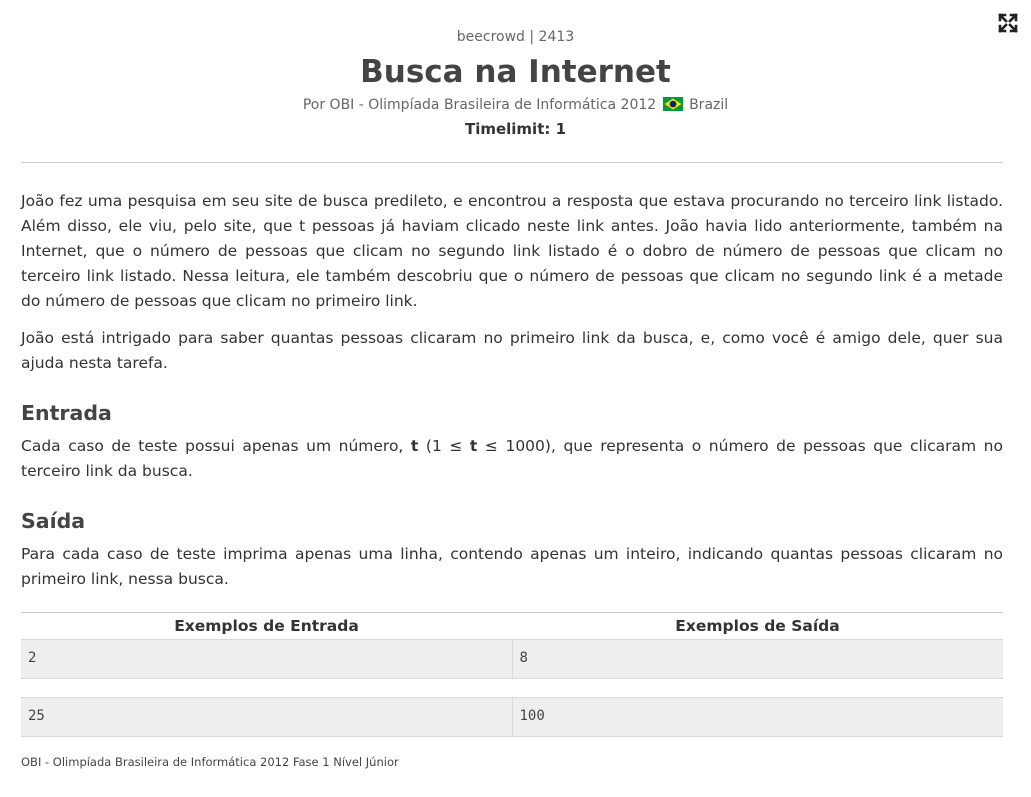 Image resolution: width=1031 pixels, height=797 pixels. What do you see at coordinates (709, 105) in the screenshot?
I see `author-country: Brazil` at bounding box center [709, 105].